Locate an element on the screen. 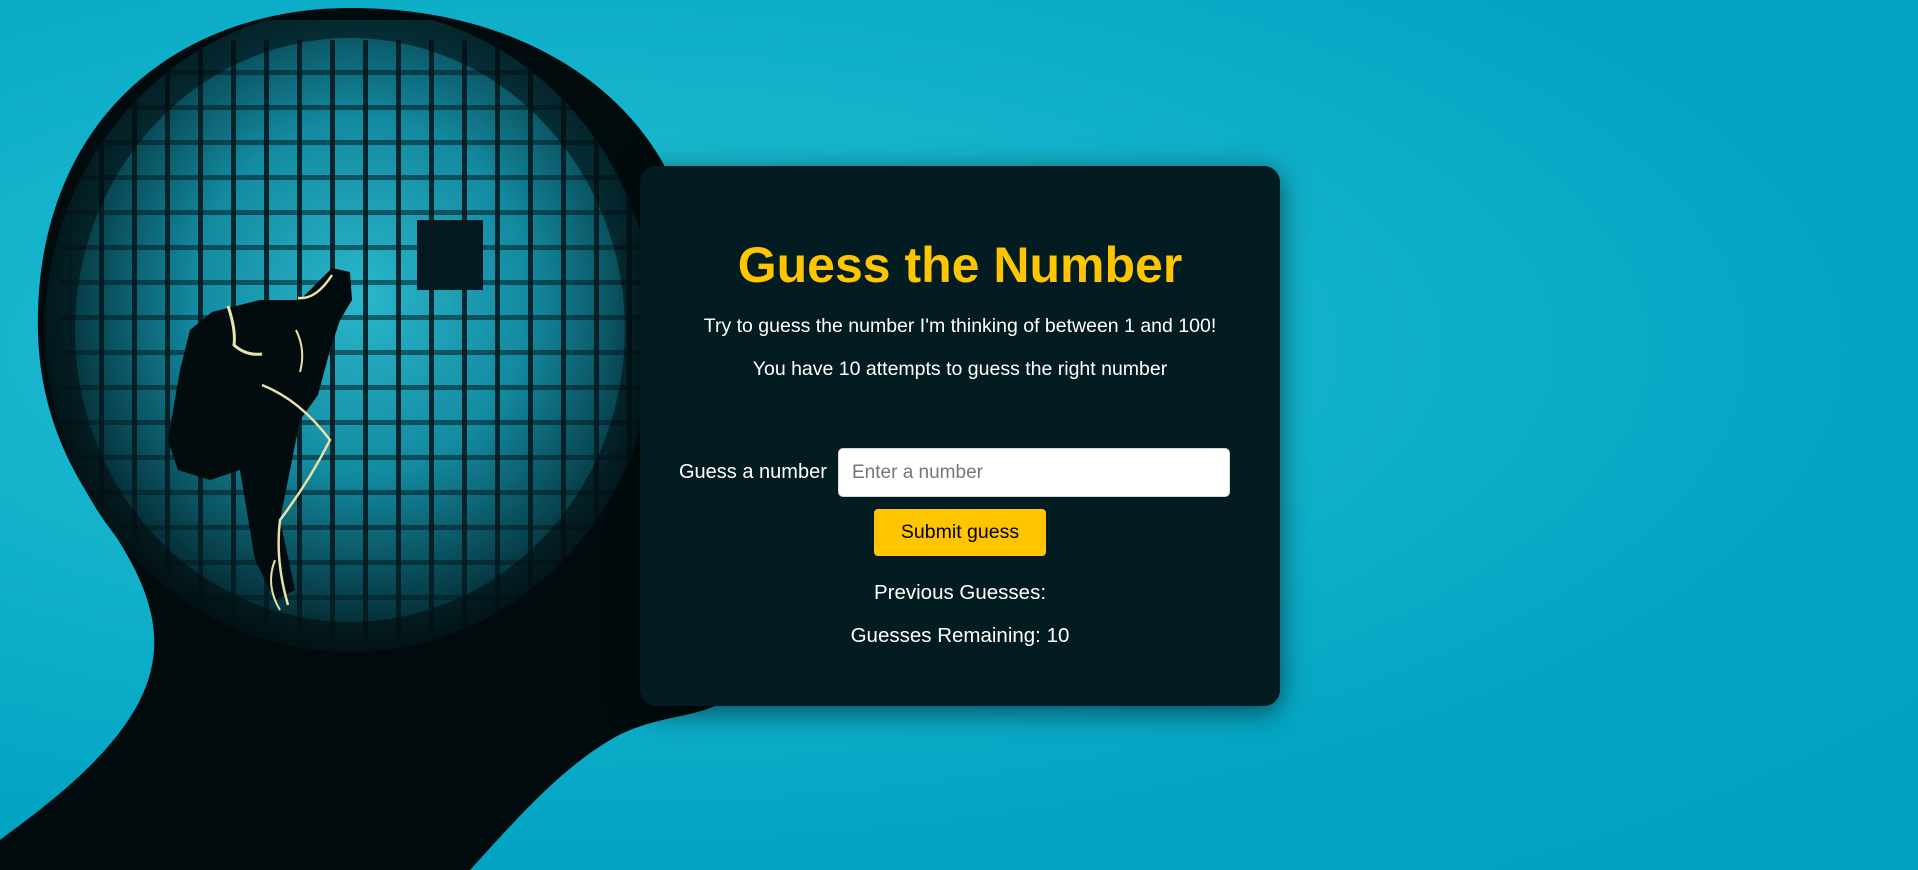 The image size is (1918, 870). previous-guesses-text: Previous Guesses: is located at coordinates (960, 592).